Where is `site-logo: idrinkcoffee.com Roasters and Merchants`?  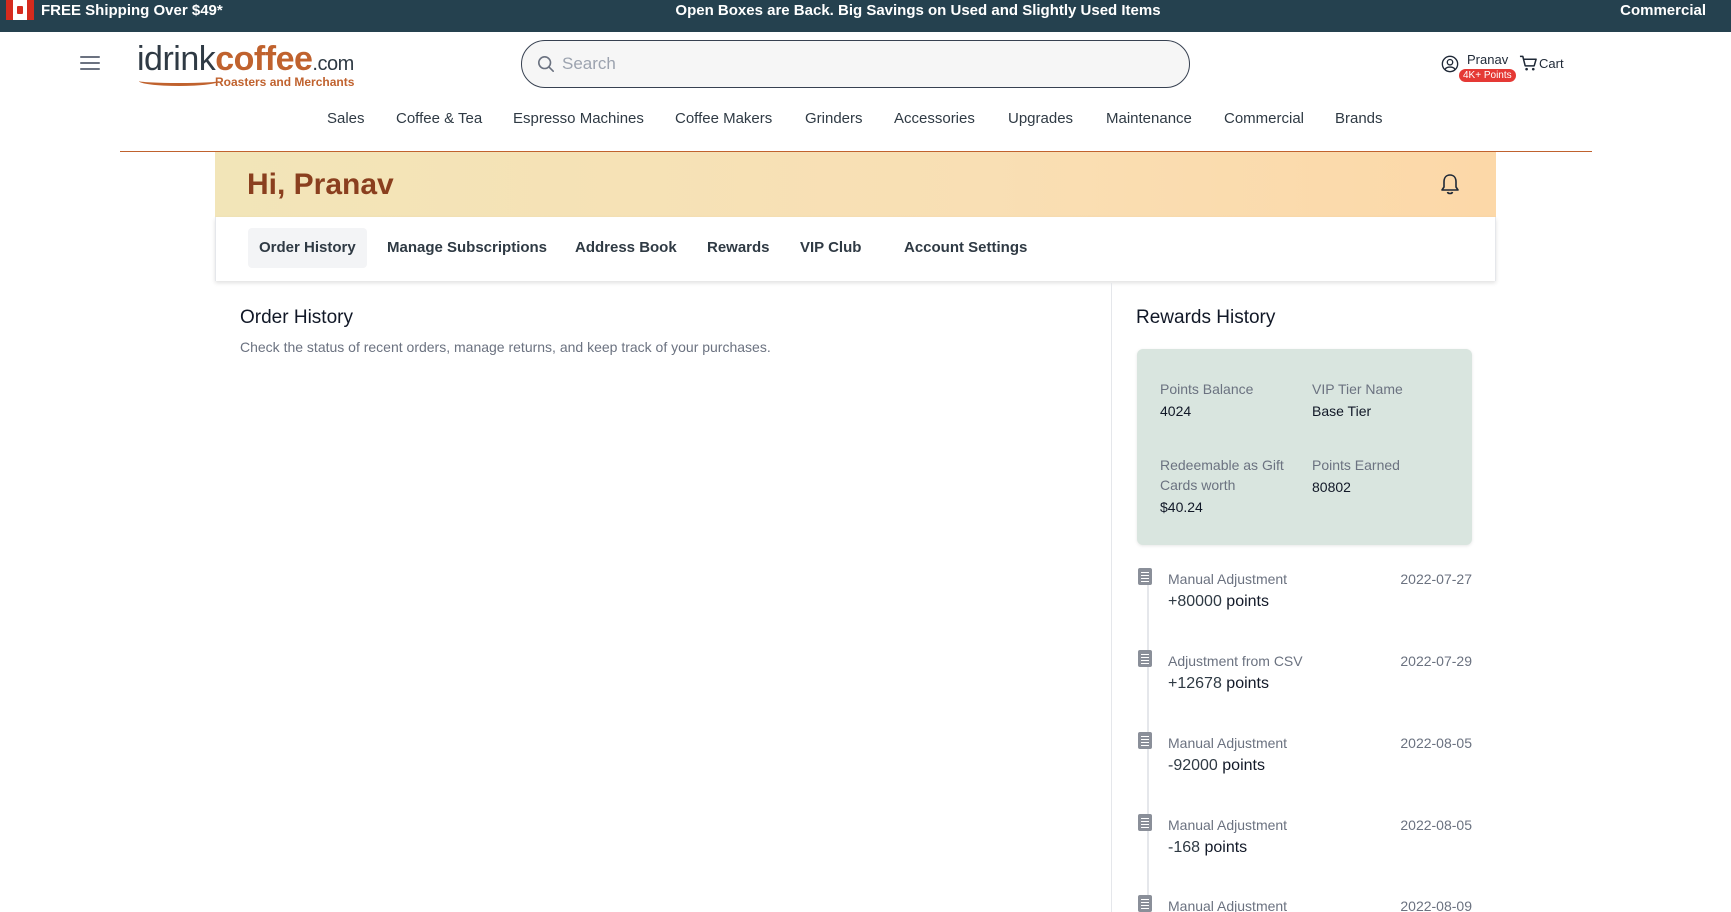 site-logo: idrinkcoffee.com Roasters and Merchants is located at coordinates (249, 66).